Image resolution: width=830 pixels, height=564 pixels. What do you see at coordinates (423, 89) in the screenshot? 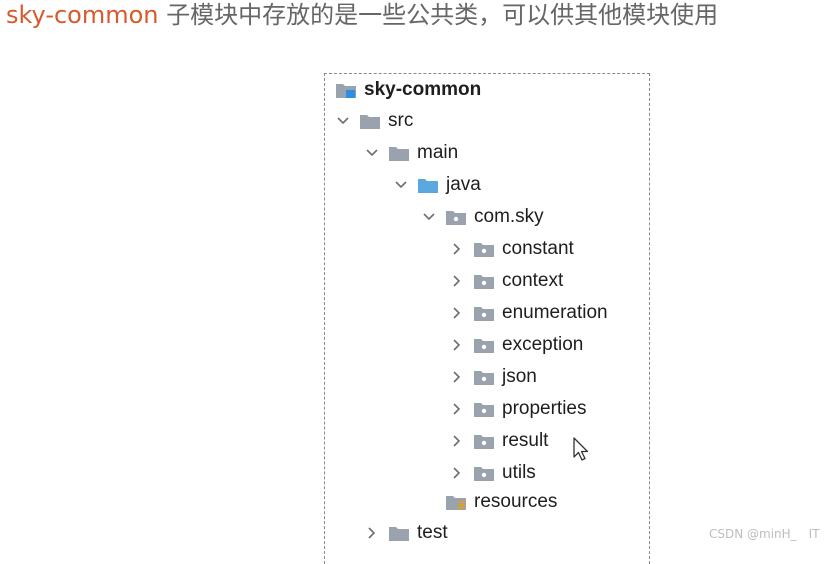
I see `tree-item-label: sky-common` at bounding box center [423, 89].